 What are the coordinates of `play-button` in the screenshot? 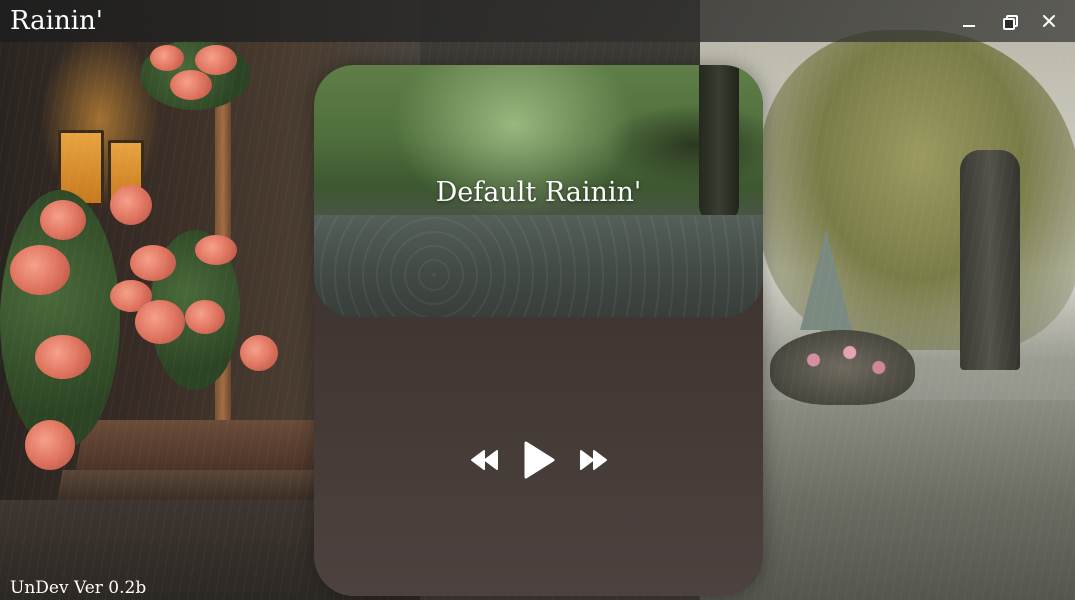 It's located at (539, 460).